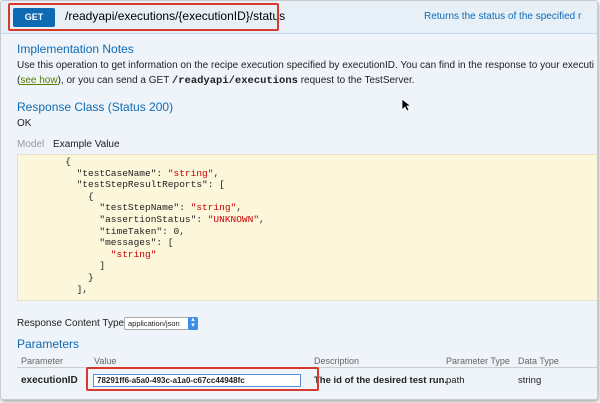 This screenshot has width=600, height=403. What do you see at coordinates (406, 105) in the screenshot?
I see `mouse-cursor-icon` at bounding box center [406, 105].